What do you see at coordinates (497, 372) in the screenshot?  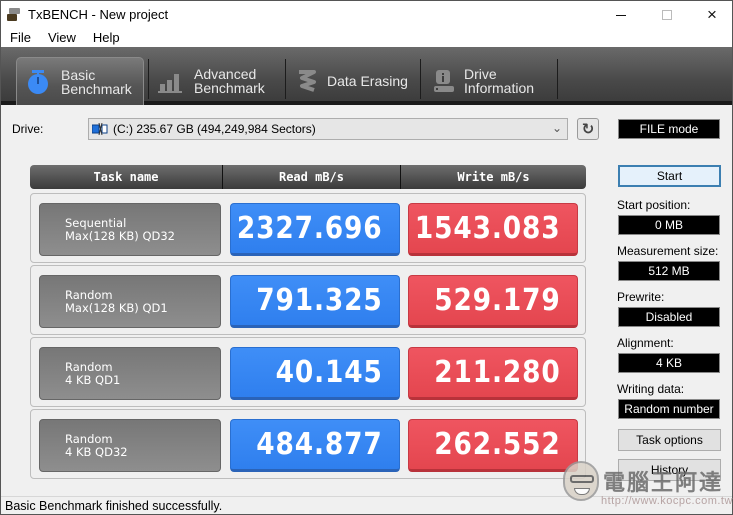 I see `write-value-text: 211.280` at bounding box center [497, 372].